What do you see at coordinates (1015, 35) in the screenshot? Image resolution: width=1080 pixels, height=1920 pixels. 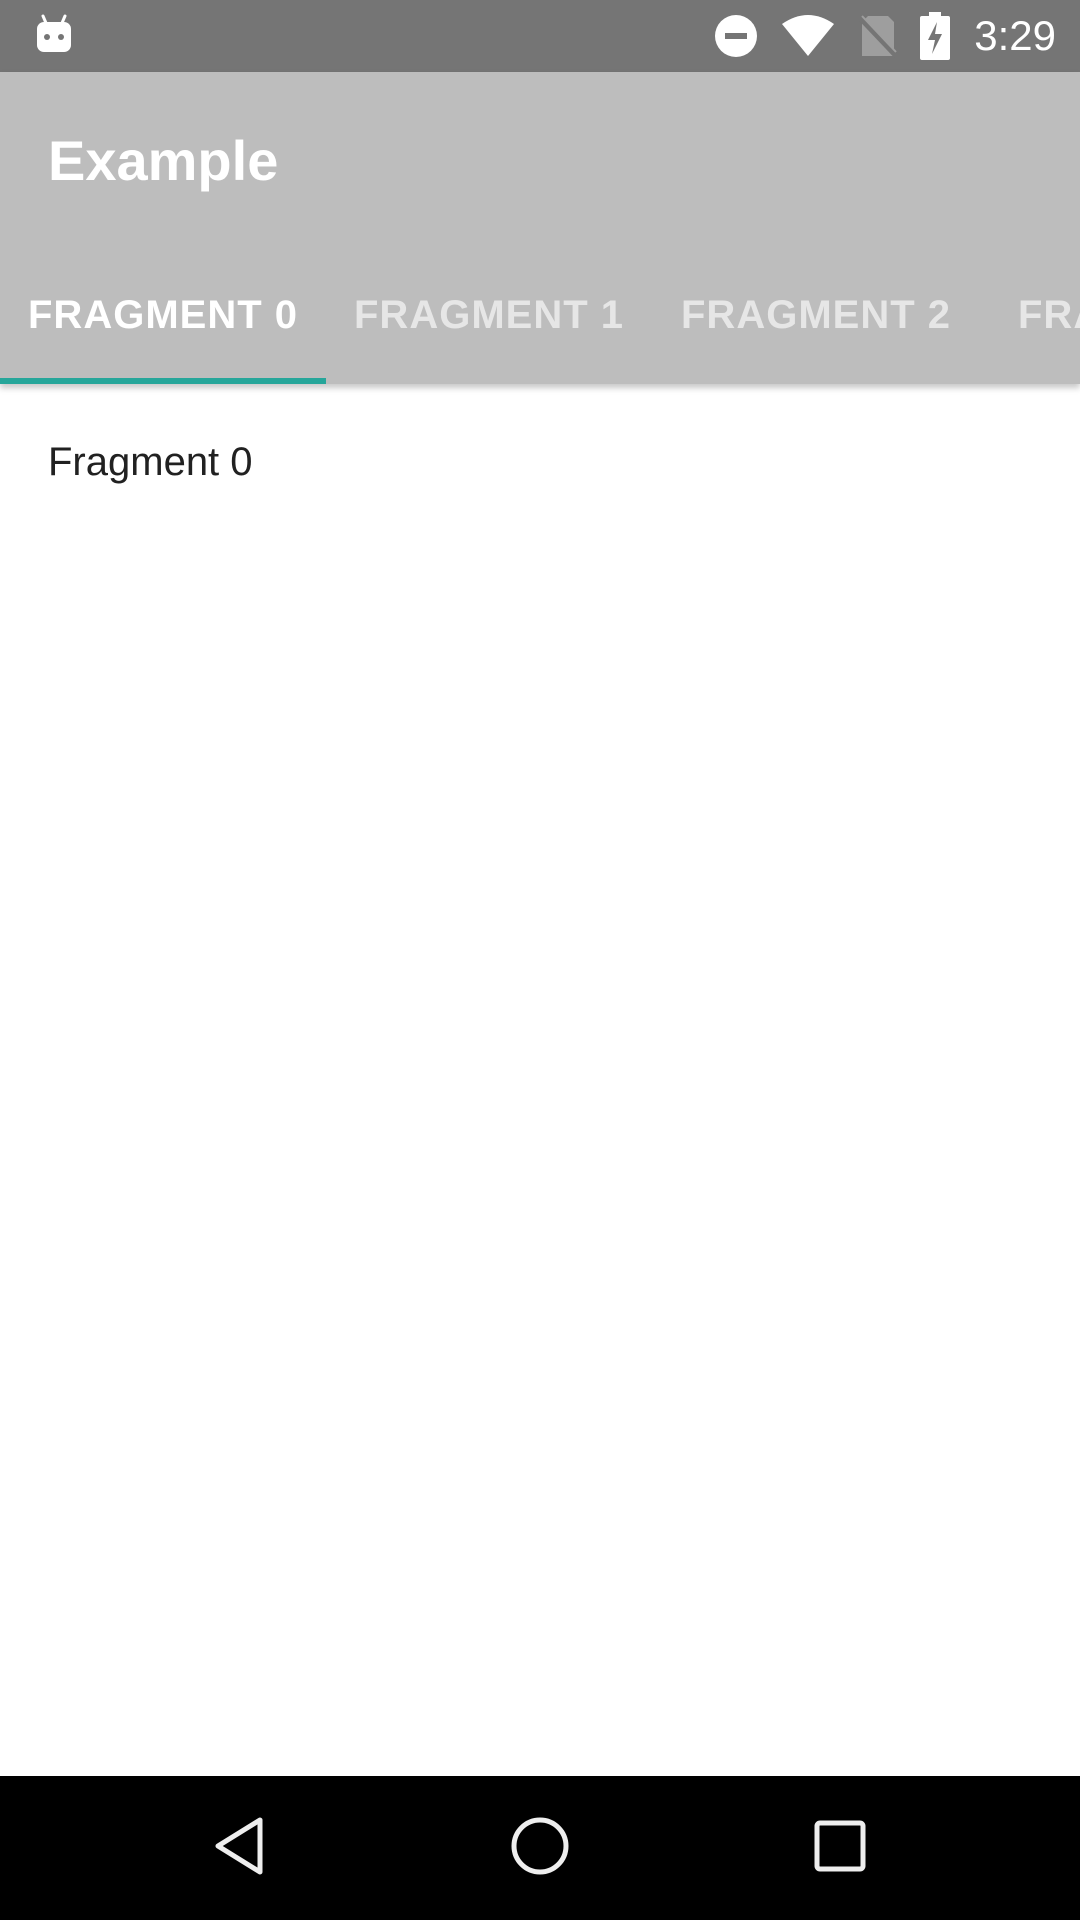 I see `status-time: 3:29` at bounding box center [1015, 35].